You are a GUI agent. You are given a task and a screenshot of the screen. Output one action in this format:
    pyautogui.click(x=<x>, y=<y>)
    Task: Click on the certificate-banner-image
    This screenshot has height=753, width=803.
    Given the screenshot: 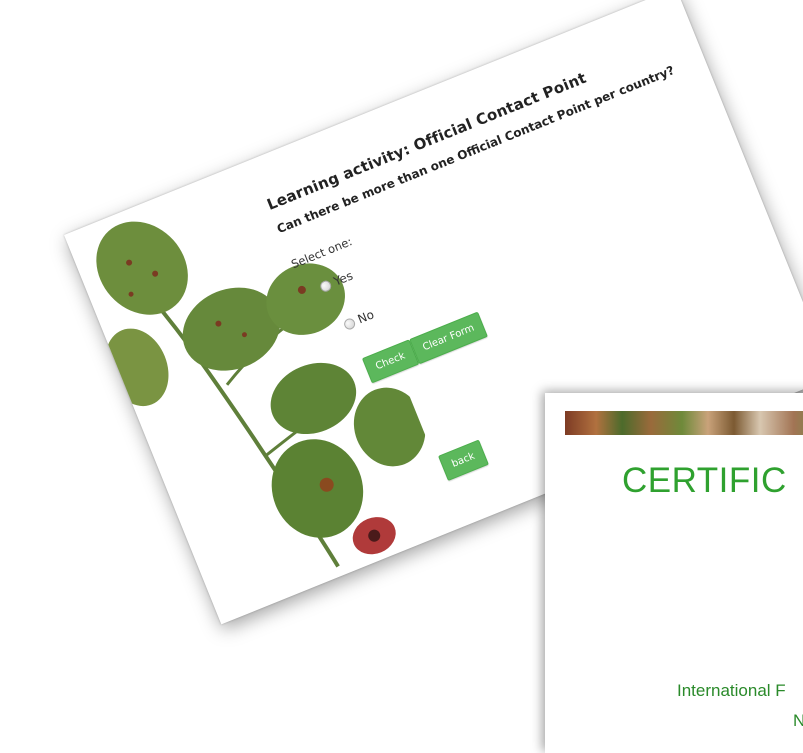 What is the action you would take?
    pyautogui.click(x=684, y=423)
    